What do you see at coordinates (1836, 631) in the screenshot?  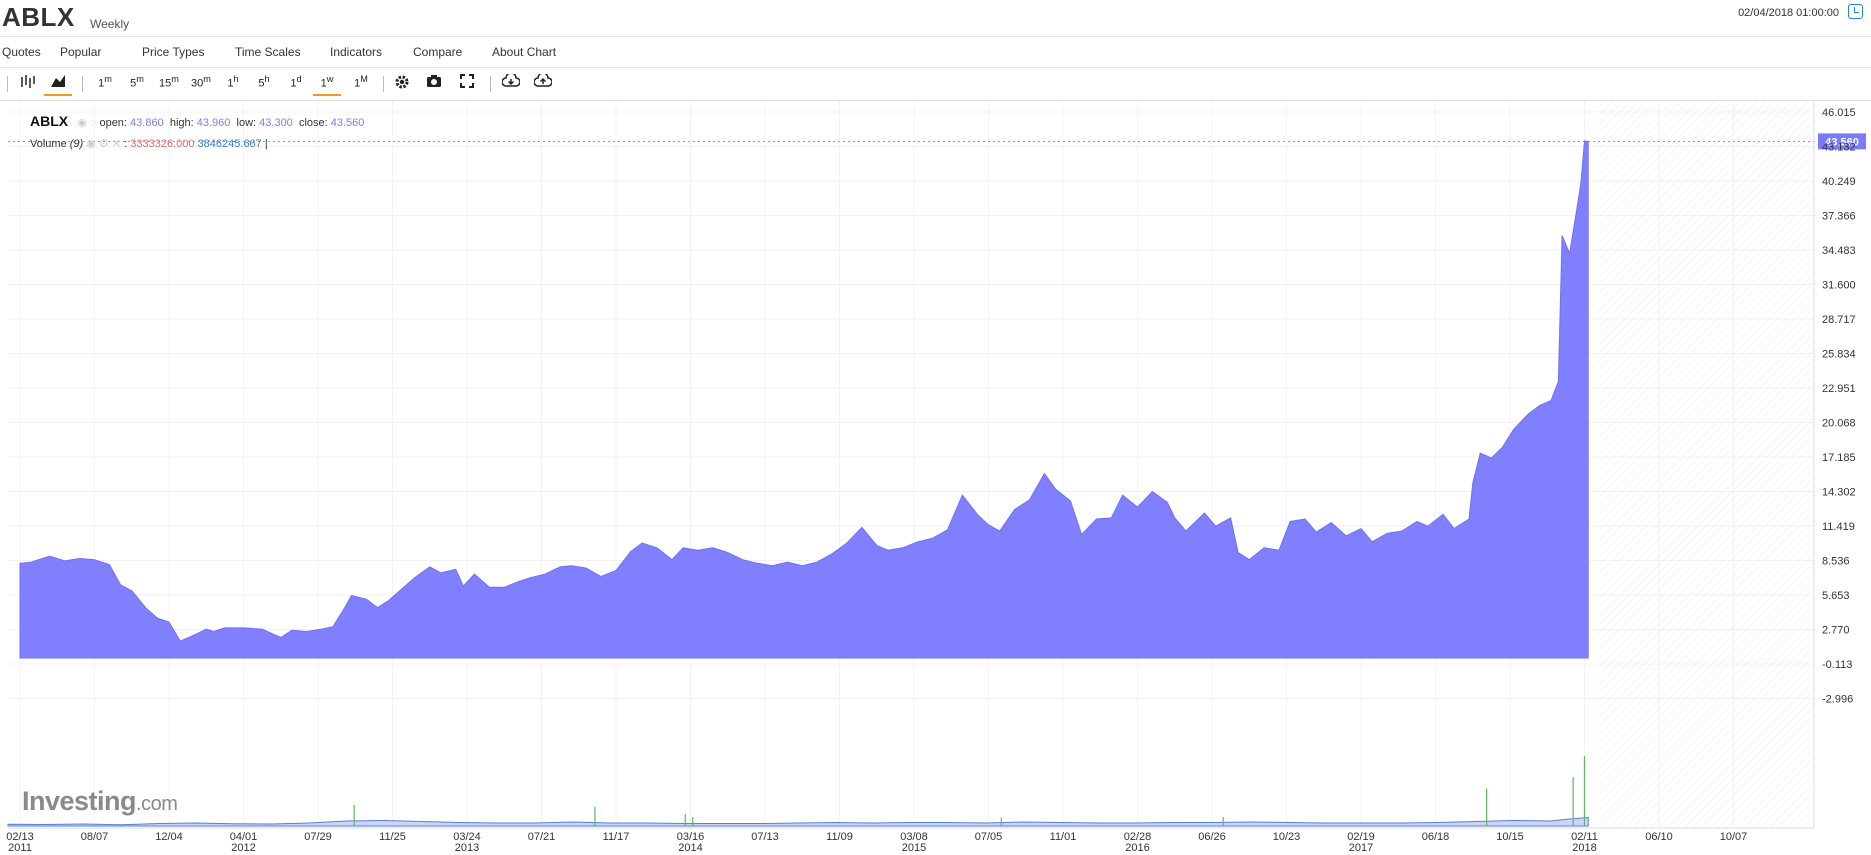 I see `y-tick-label: 2.770` at bounding box center [1836, 631].